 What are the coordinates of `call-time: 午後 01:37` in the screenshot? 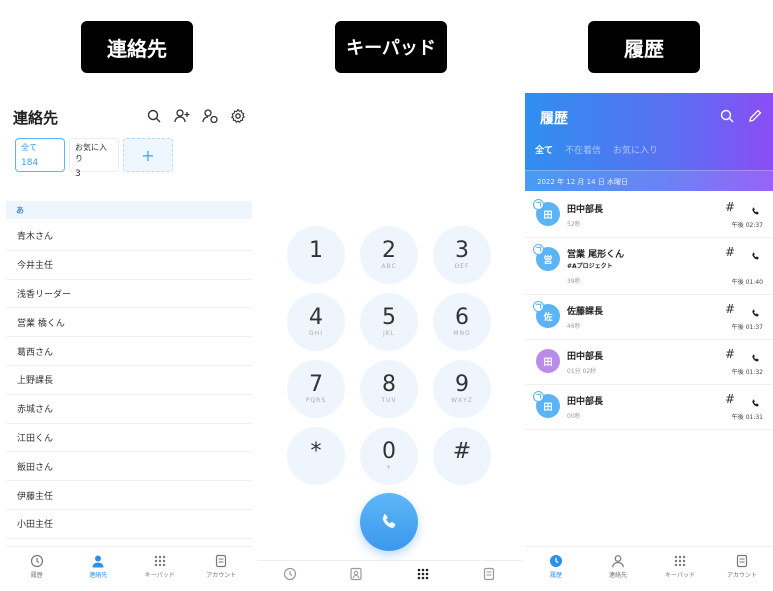 It's located at (747, 327).